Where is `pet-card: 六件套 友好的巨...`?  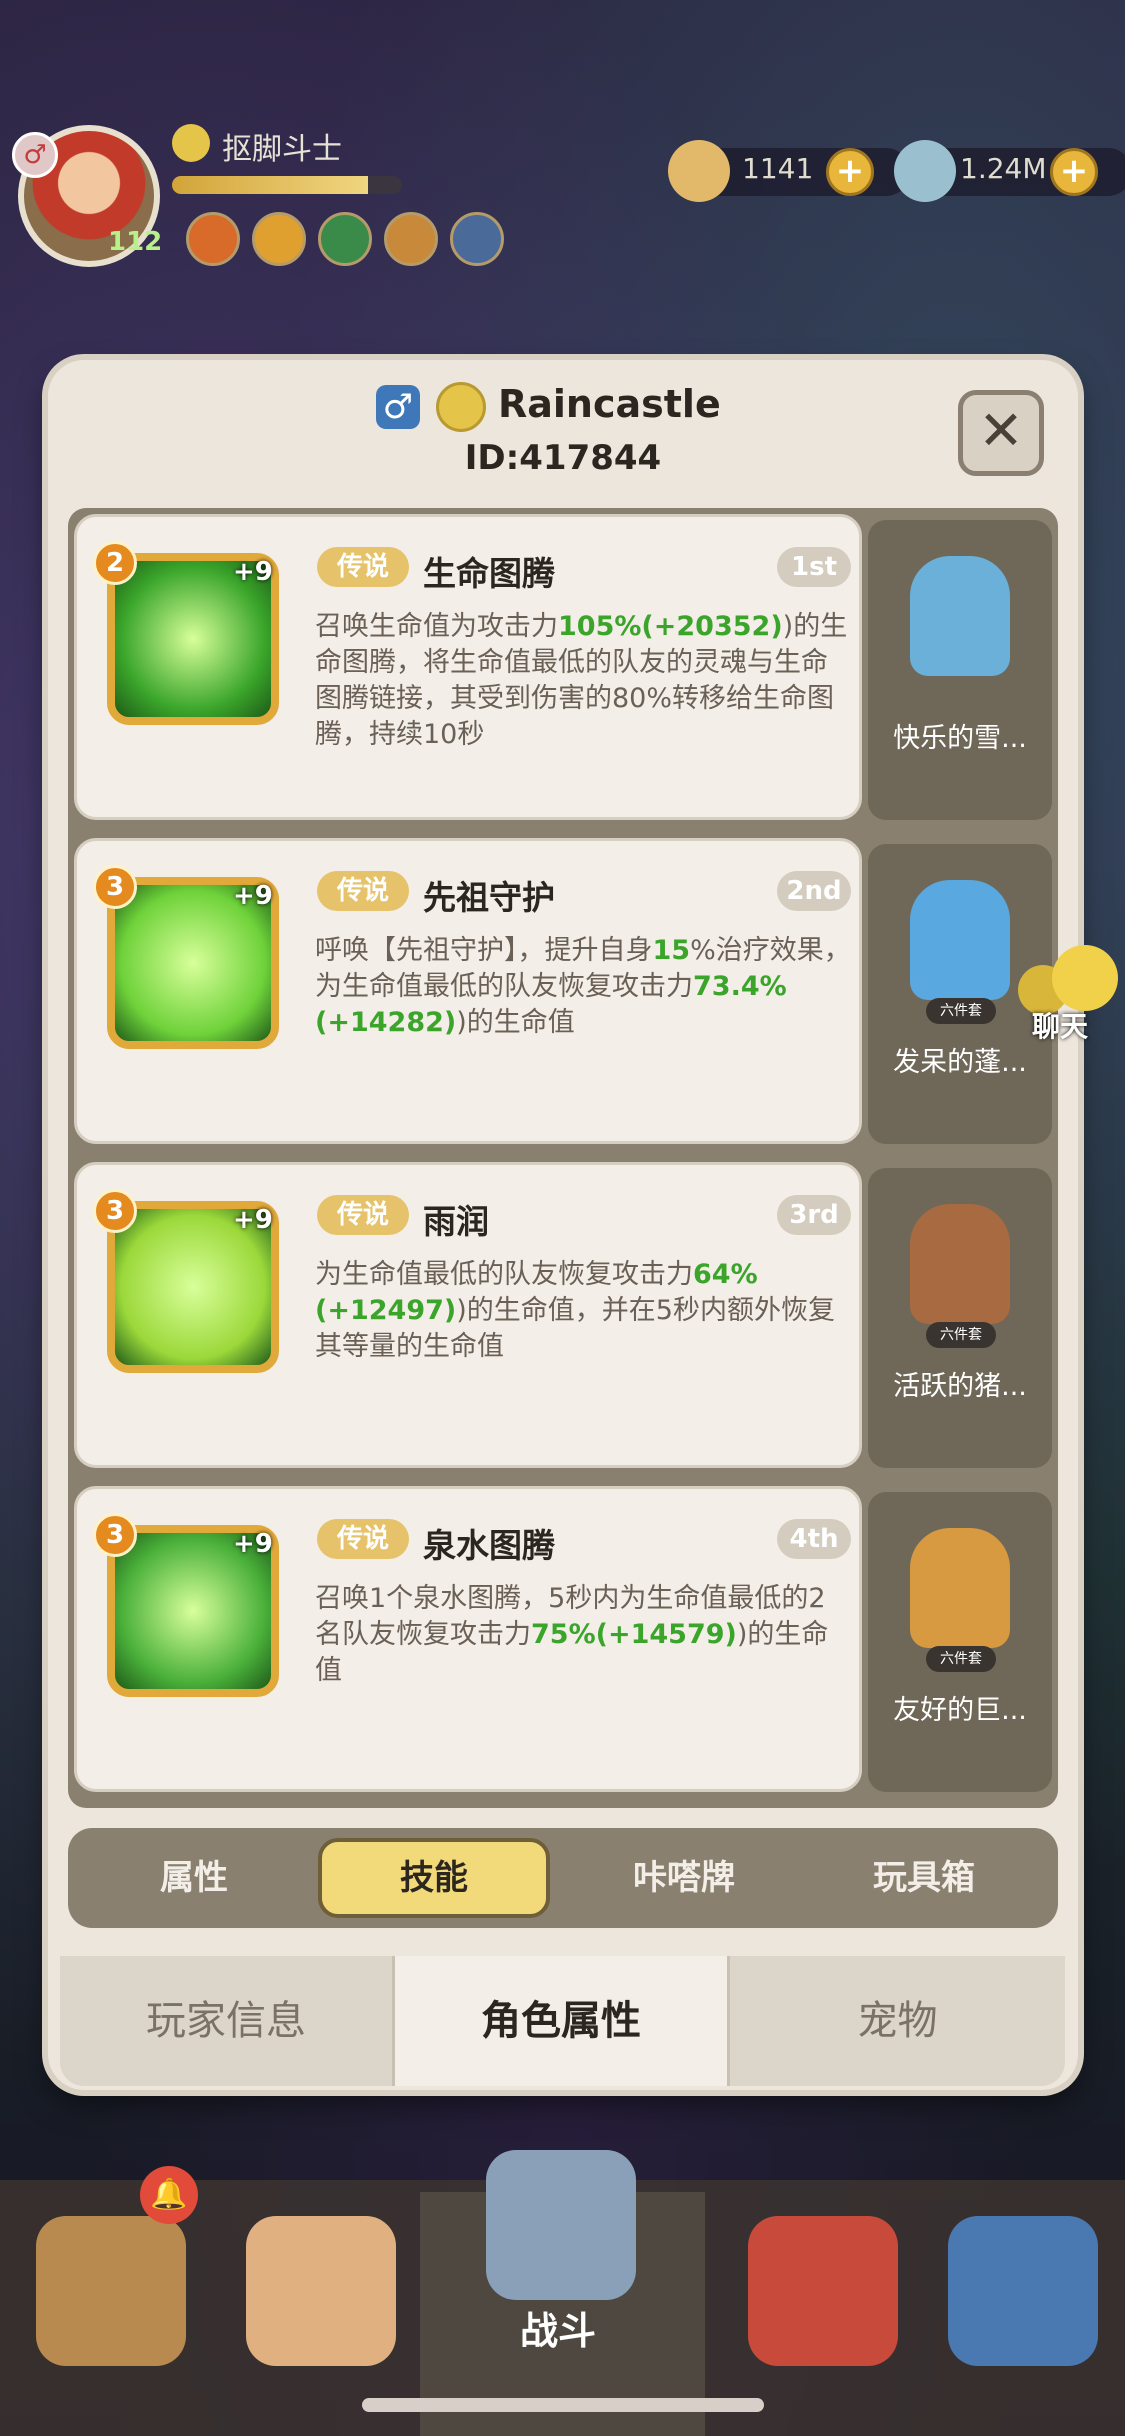 pet-card: 六件套 友好的巨... is located at coordinates (960, 1642).